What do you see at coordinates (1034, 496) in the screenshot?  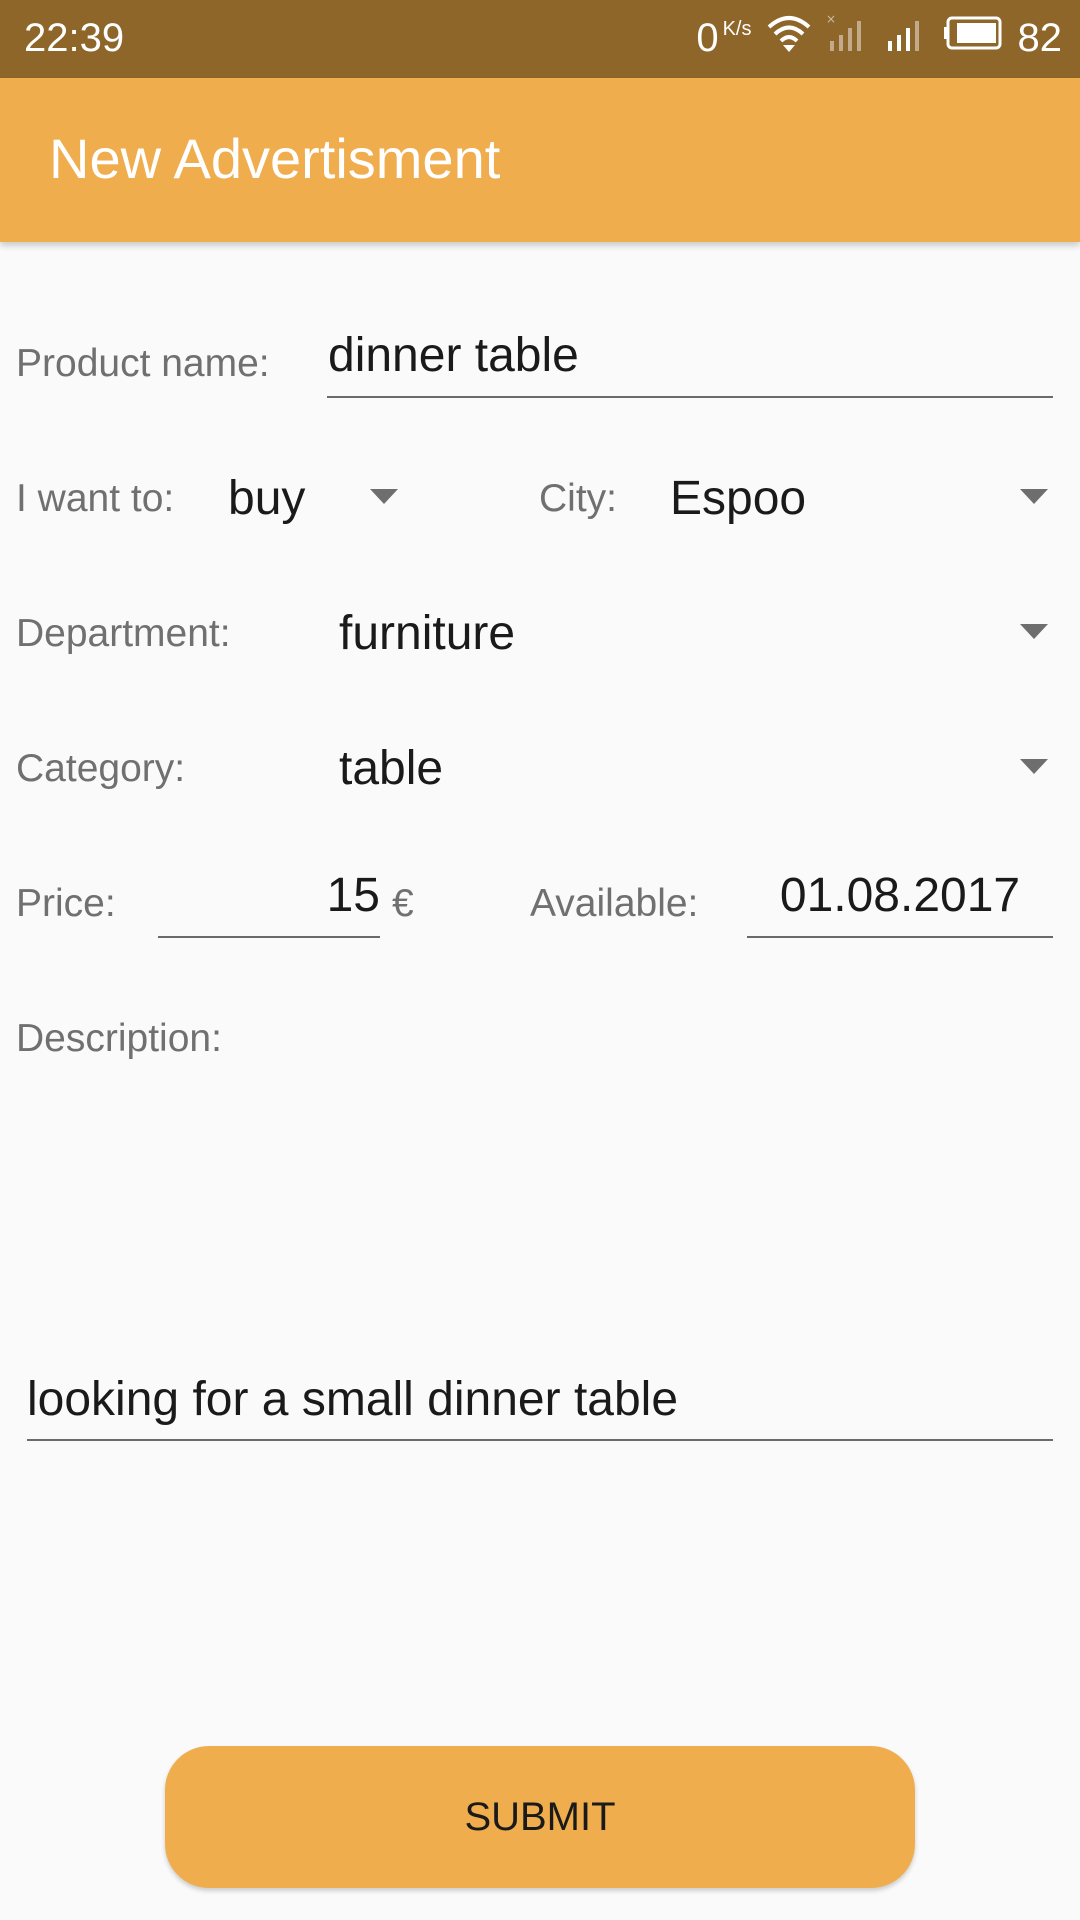 I see `city-chevron-down-icon` at bounding box center [1034, 496].